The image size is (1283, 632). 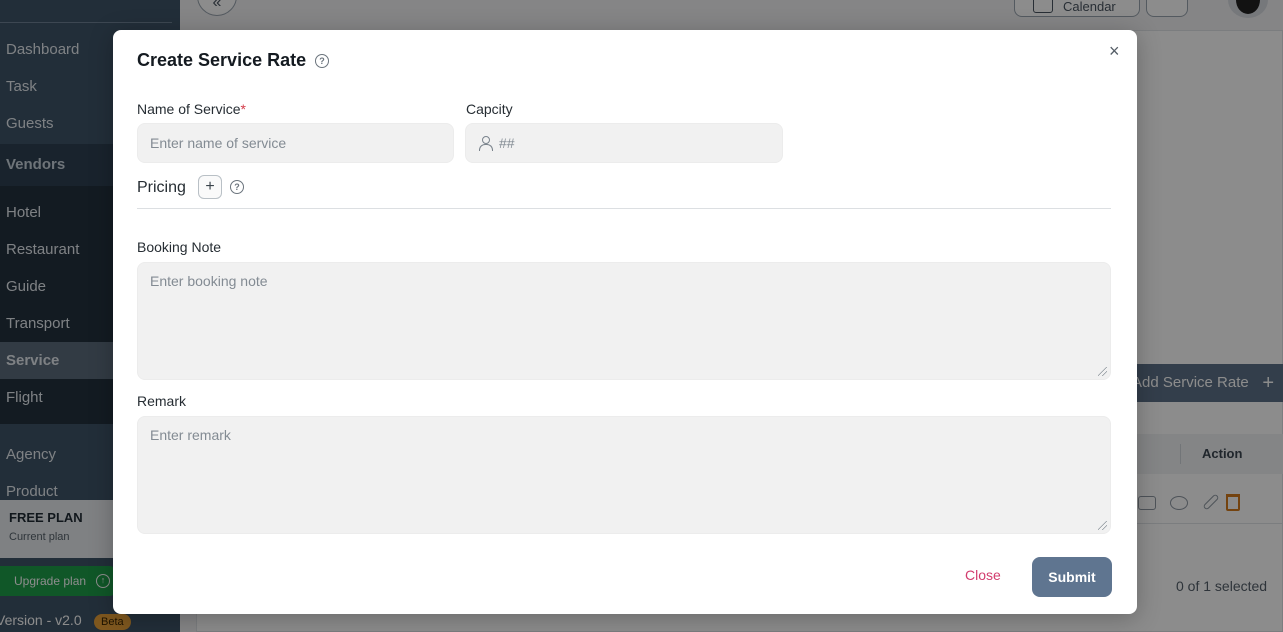 What do you see at coordinates (210, 187) in the screenshot?
I see `add-pricing-button: +` at bounding box center [210, 187].